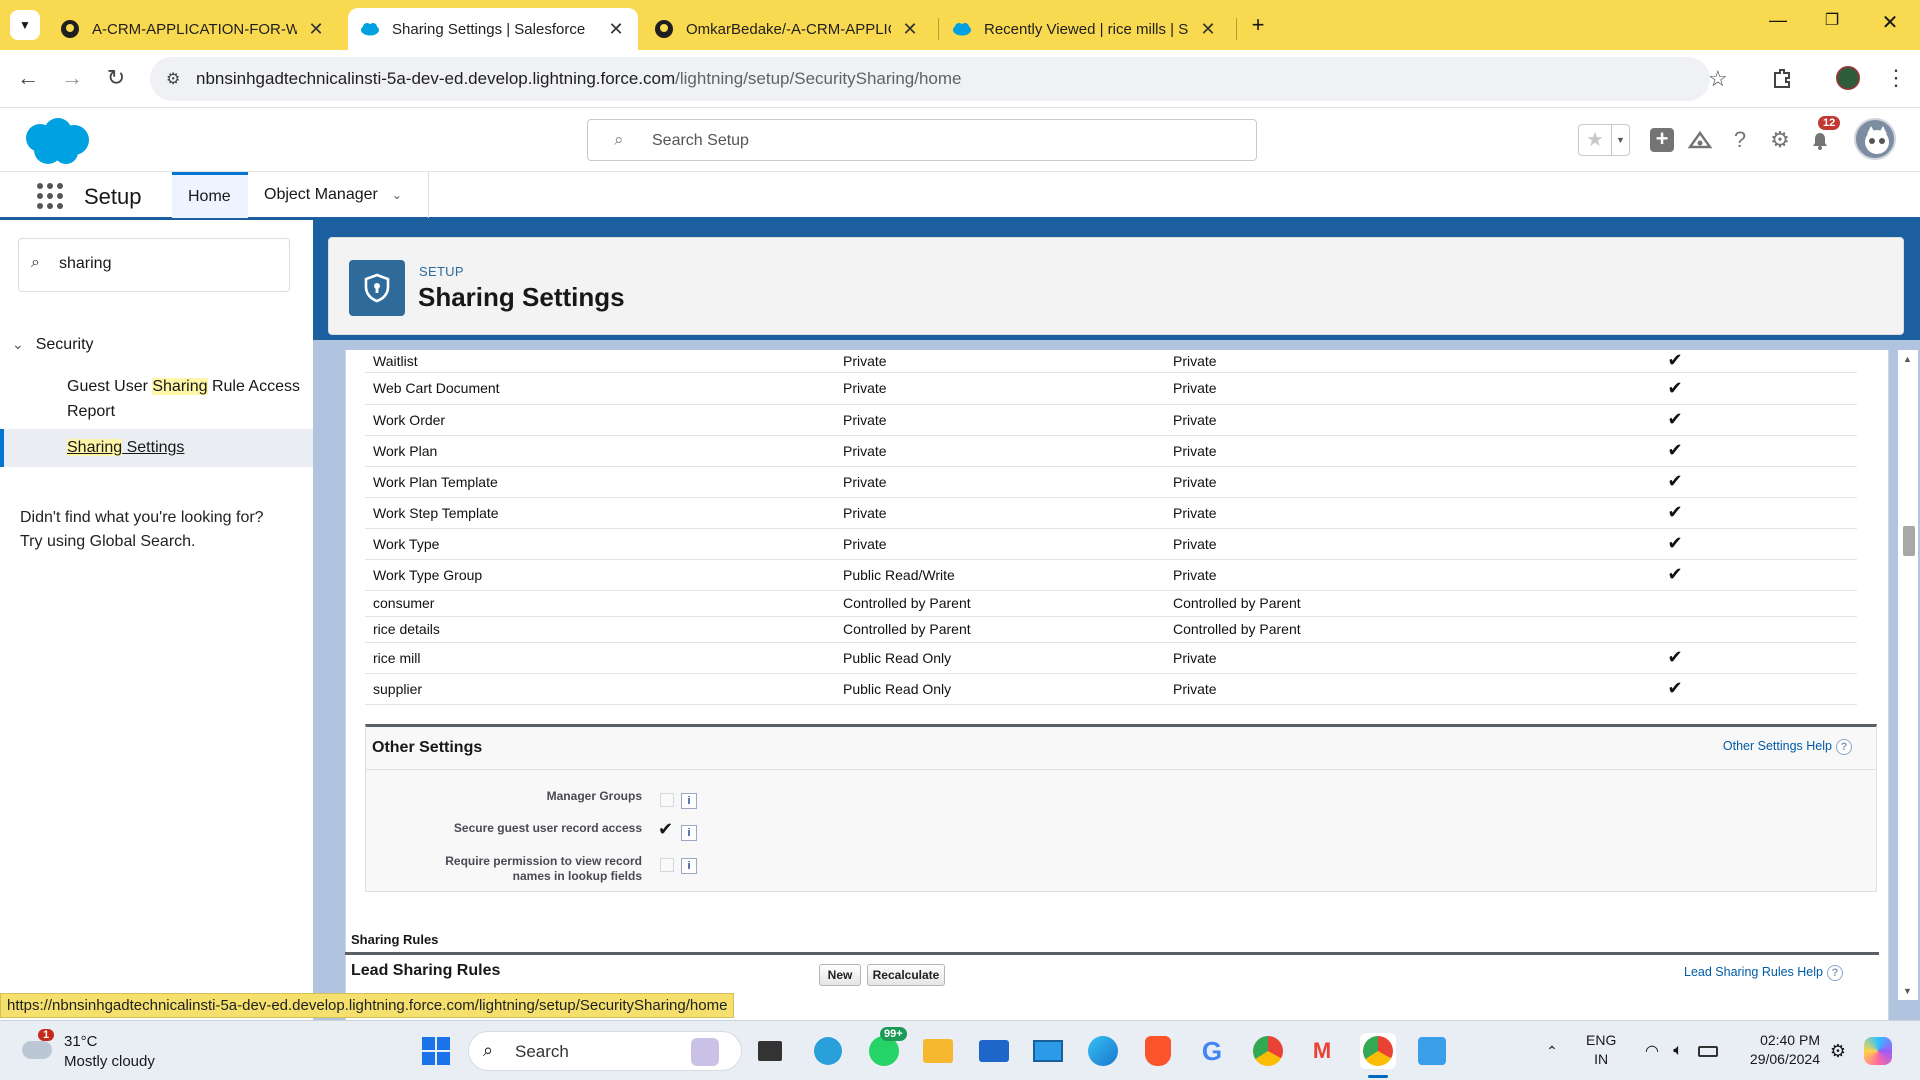 The height and width of the screenshot is (1080, 1920). What do you see at coordinates (1048, 1051) in the screenshot?
I see `desktop-monitor-icon` at bounding box center [1048, 1051].